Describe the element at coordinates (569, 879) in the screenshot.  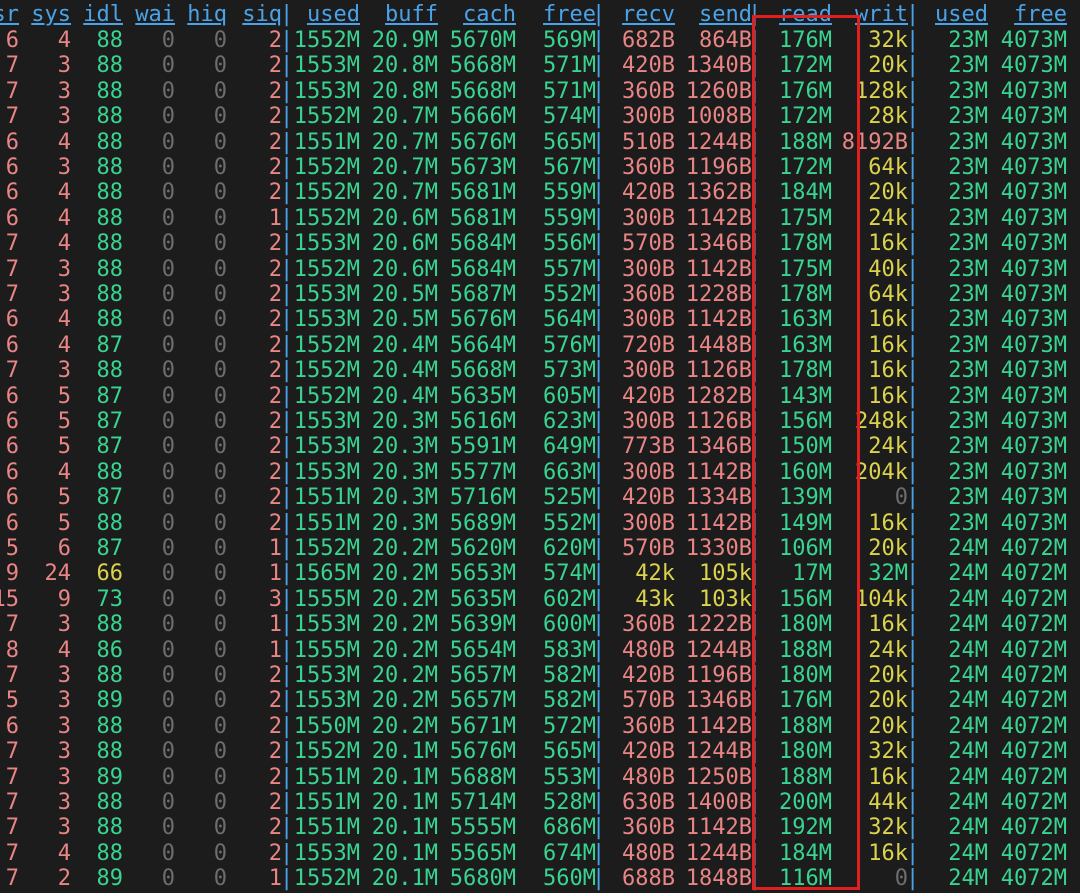
I see `cell-mem-free: 560M` at that location.